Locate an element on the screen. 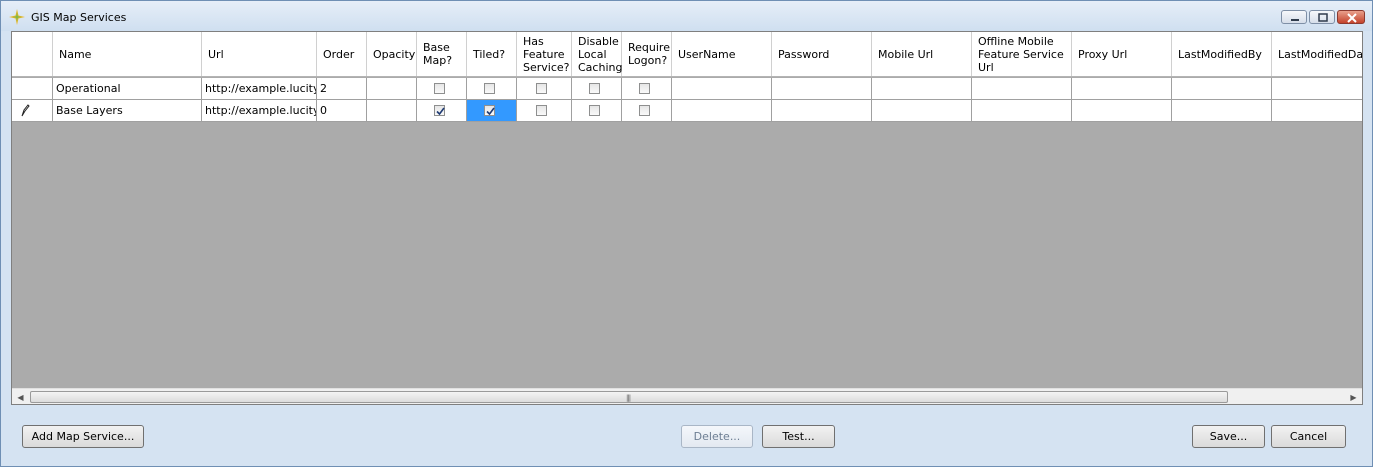 The height and width of the screenshot is (467, 1373). scroll-right-icon: ▶ is located at coordinates (1353, 396).